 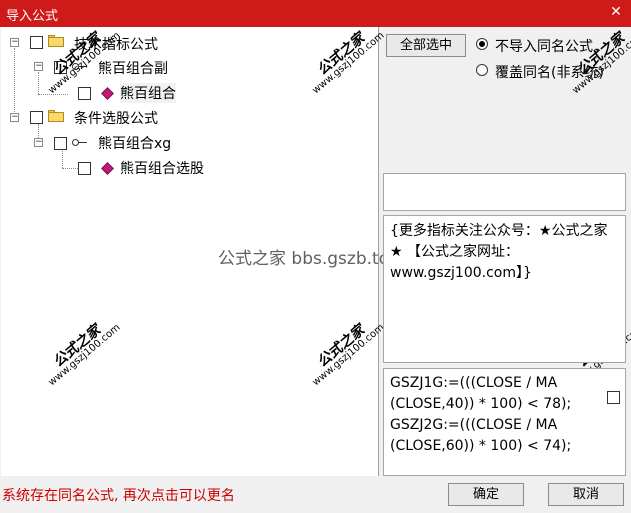 What do you see at coordinates (80, 143) in the screenshot?
I see `key-icon` at bounding box center [80, 143].